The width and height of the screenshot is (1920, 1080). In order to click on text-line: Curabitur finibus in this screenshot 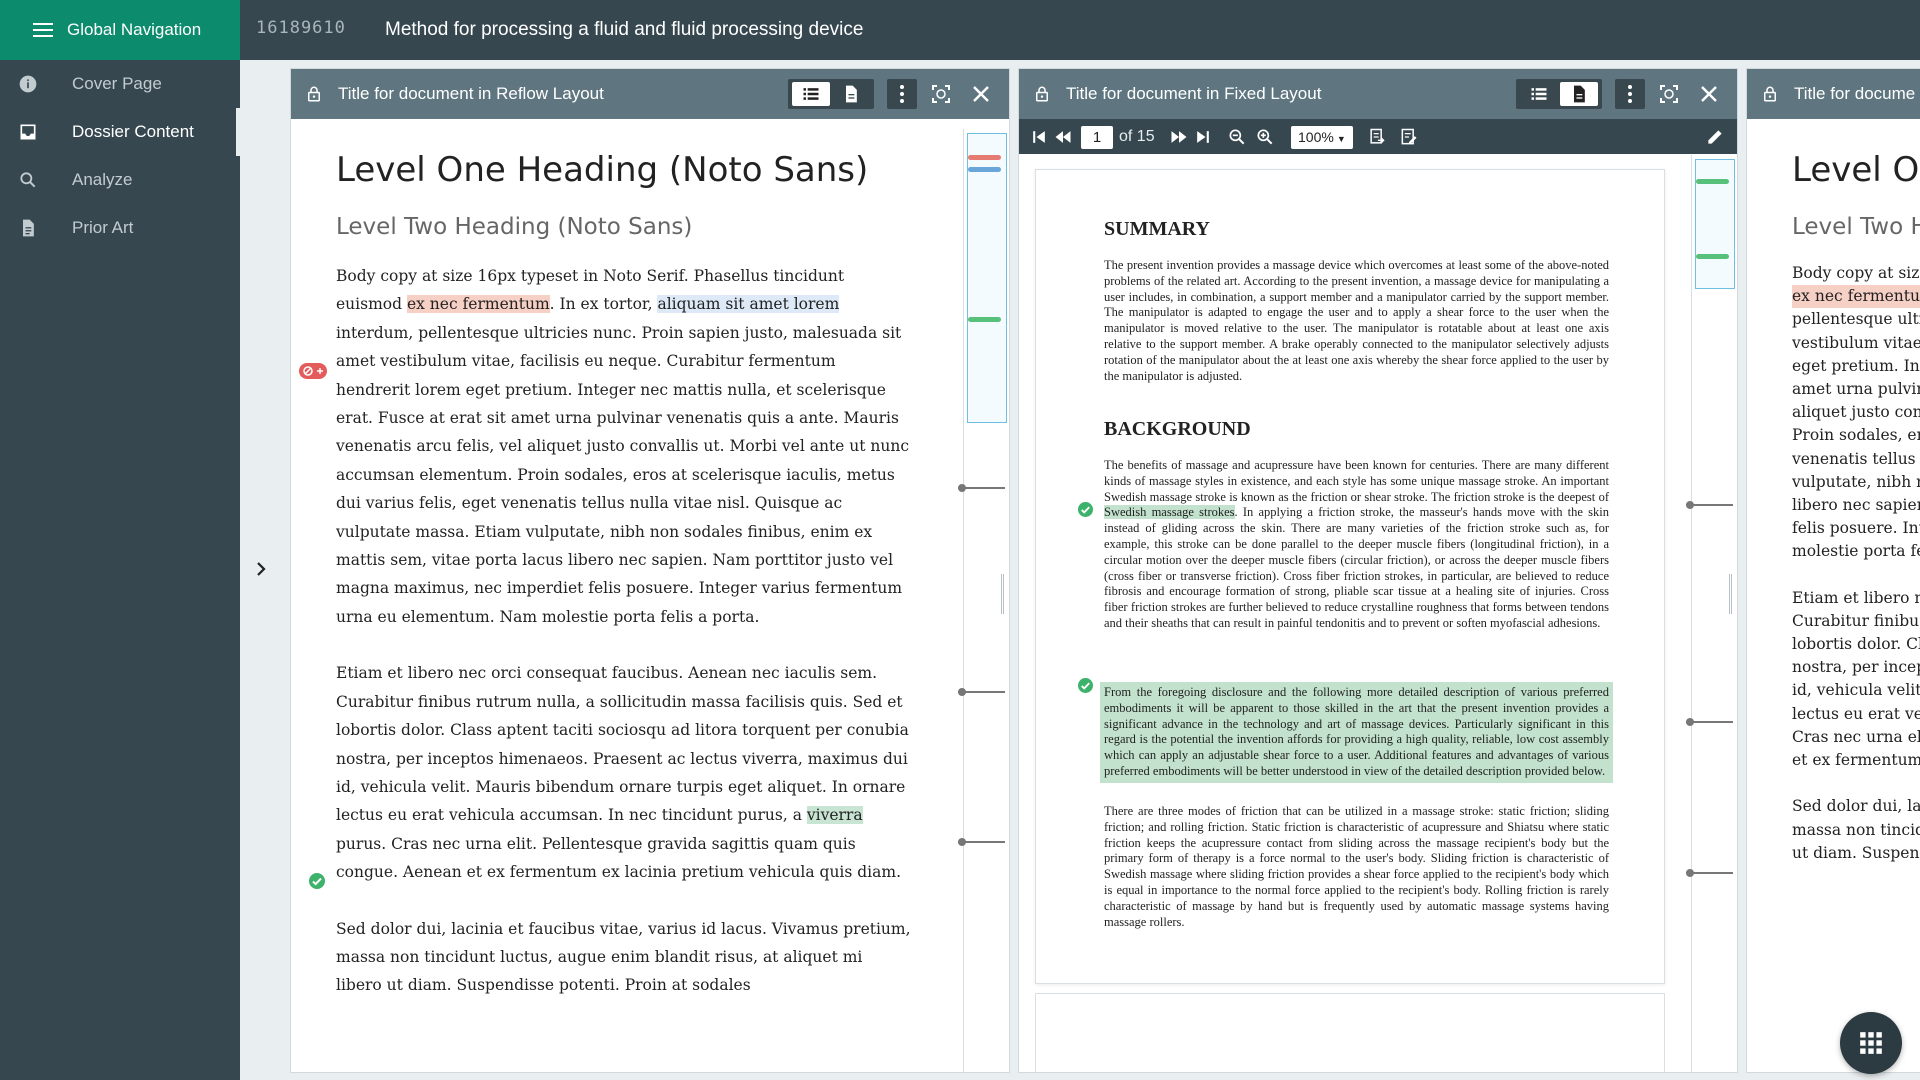, I will do `click(1856, 620)`.